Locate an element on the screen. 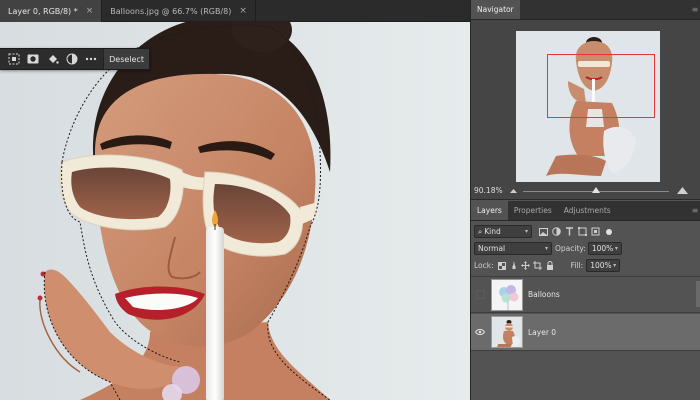 This screenshot has height=400, width=700. layer-row-layer-0: Layer 0 is located at coordinates (585, 332).